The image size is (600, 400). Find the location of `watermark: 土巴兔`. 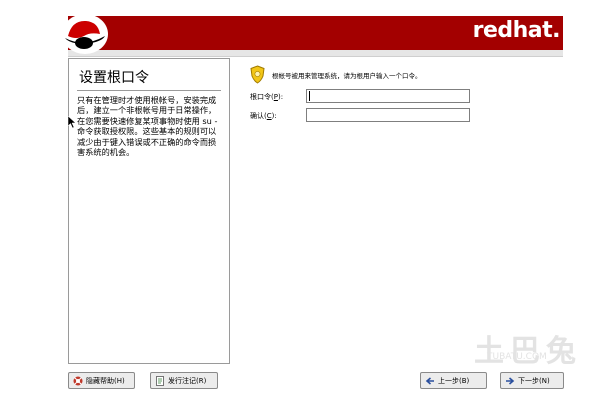

watermark: 土巴兔 is located at coordinates (528, 351).